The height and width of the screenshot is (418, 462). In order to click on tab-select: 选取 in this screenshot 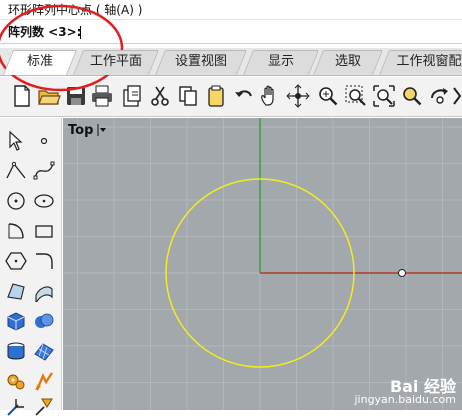, I will do `click(348, 62)`.